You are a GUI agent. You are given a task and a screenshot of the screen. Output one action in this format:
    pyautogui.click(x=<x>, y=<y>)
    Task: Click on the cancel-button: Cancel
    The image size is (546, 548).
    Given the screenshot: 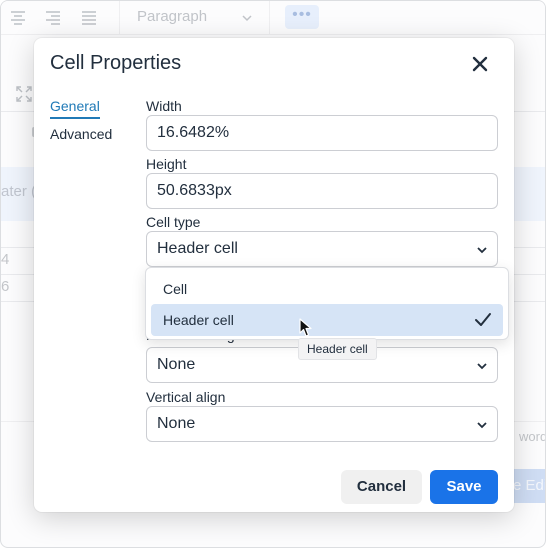 What is the action you would take?
    pyautogui.click(x=381, y=487)
    